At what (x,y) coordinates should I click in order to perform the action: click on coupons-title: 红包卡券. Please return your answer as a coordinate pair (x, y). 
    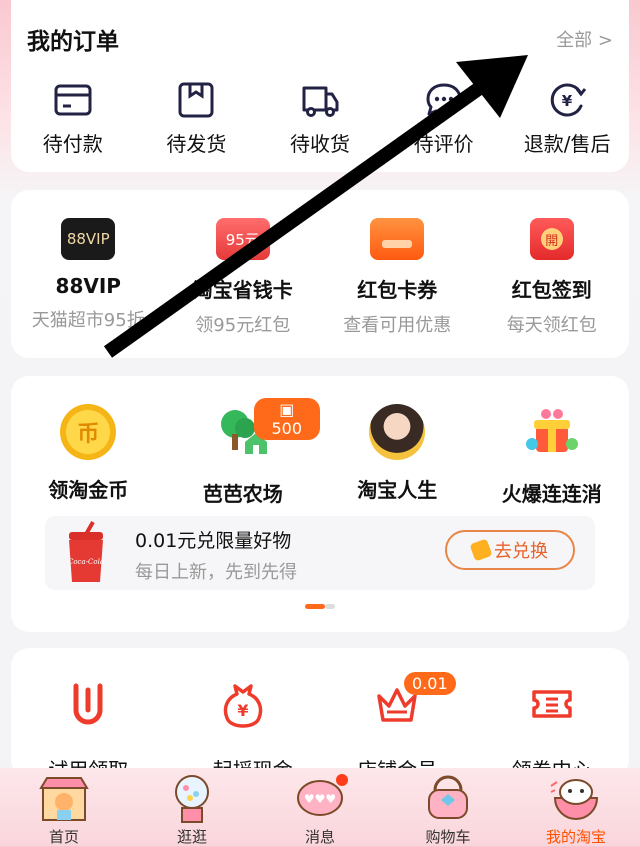
    Looking at the image, I should click on (397, 290).